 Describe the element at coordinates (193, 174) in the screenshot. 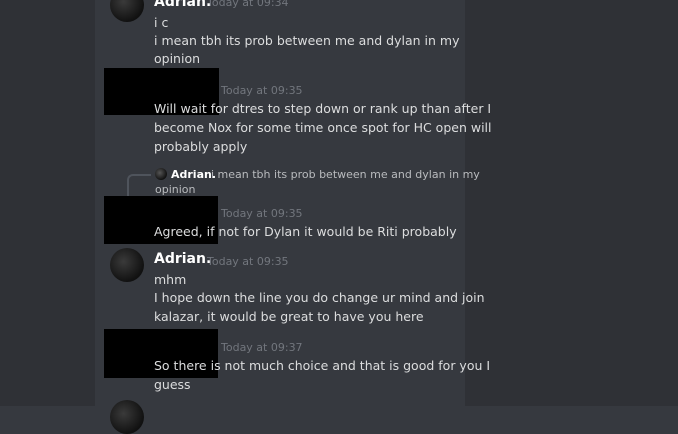

I see `reply-author: Adrian.` at that location.